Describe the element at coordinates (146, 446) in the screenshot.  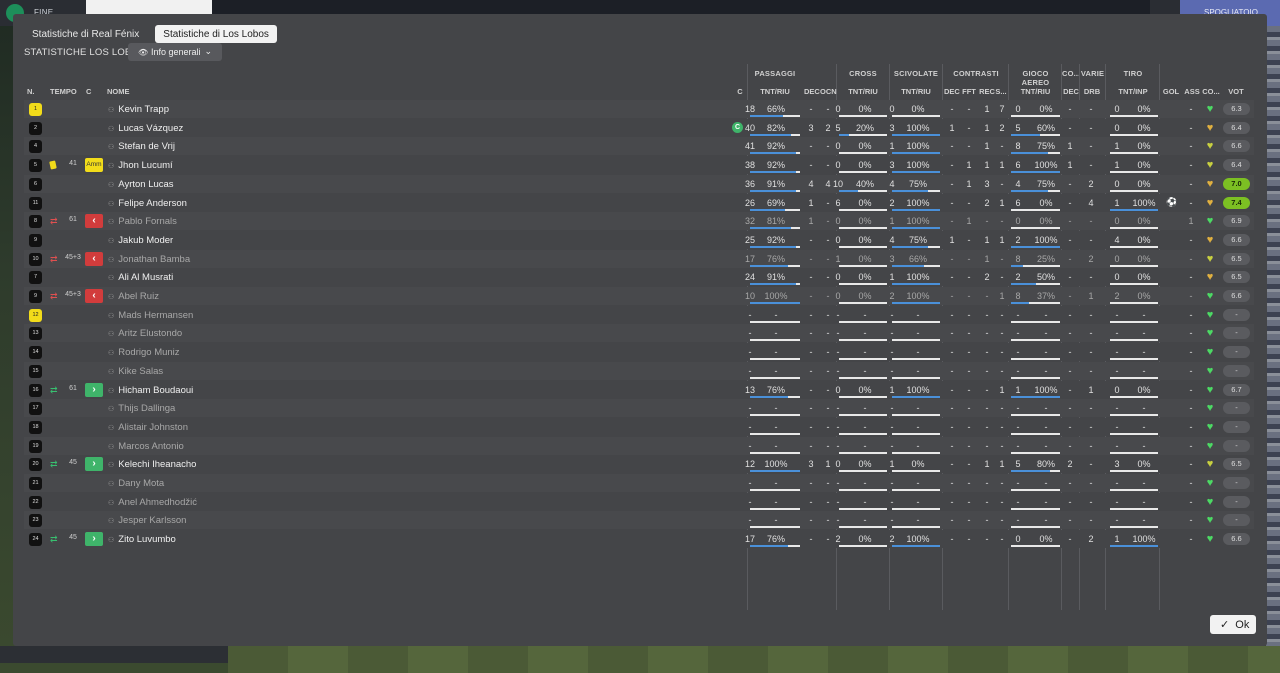
I see `player-name: ⚇ Marcos Antonio` at that location.